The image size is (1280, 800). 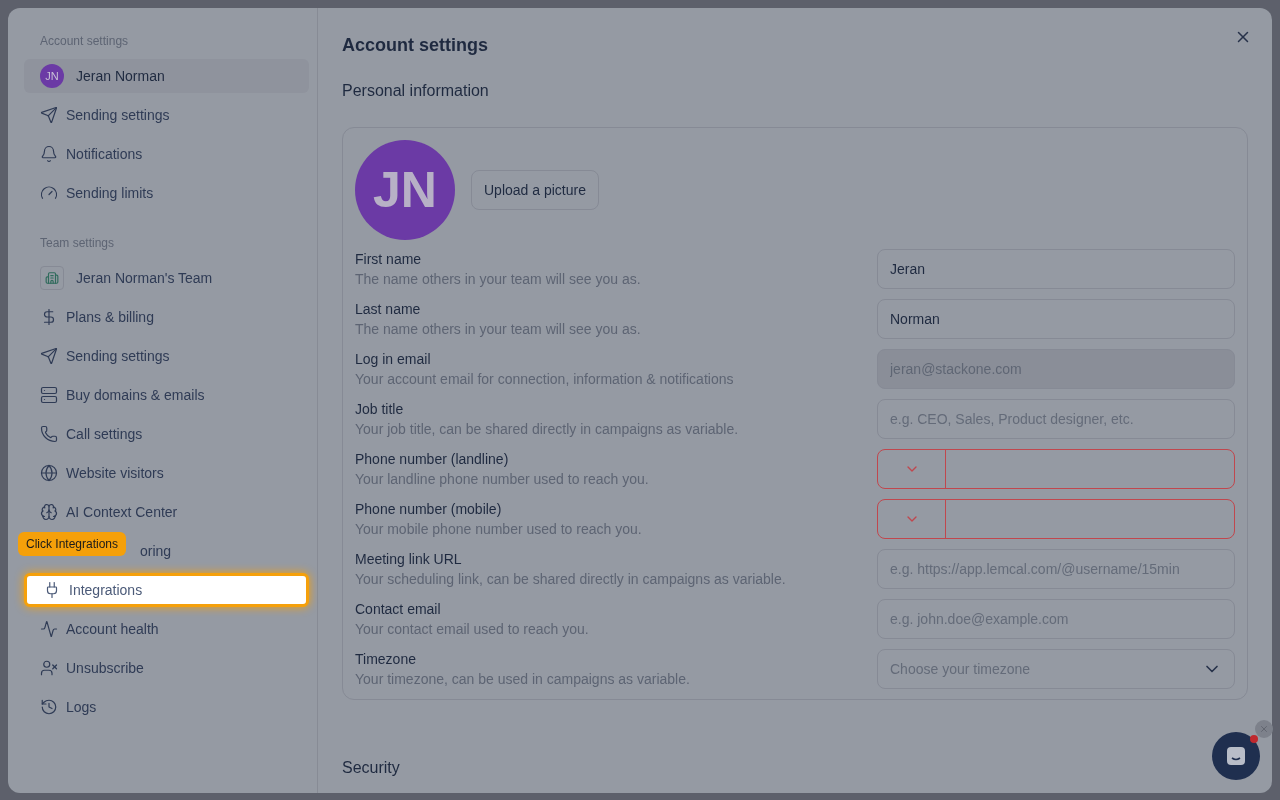 I want to click on sidebar-item: Integrations, so click(x=166, y=590).